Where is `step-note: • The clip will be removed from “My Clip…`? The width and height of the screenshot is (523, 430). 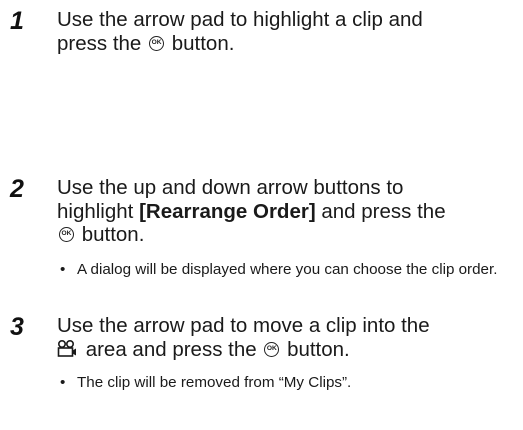 step-note: • The clip will be removed from “My Clip… is located at coordinates (206, 382).